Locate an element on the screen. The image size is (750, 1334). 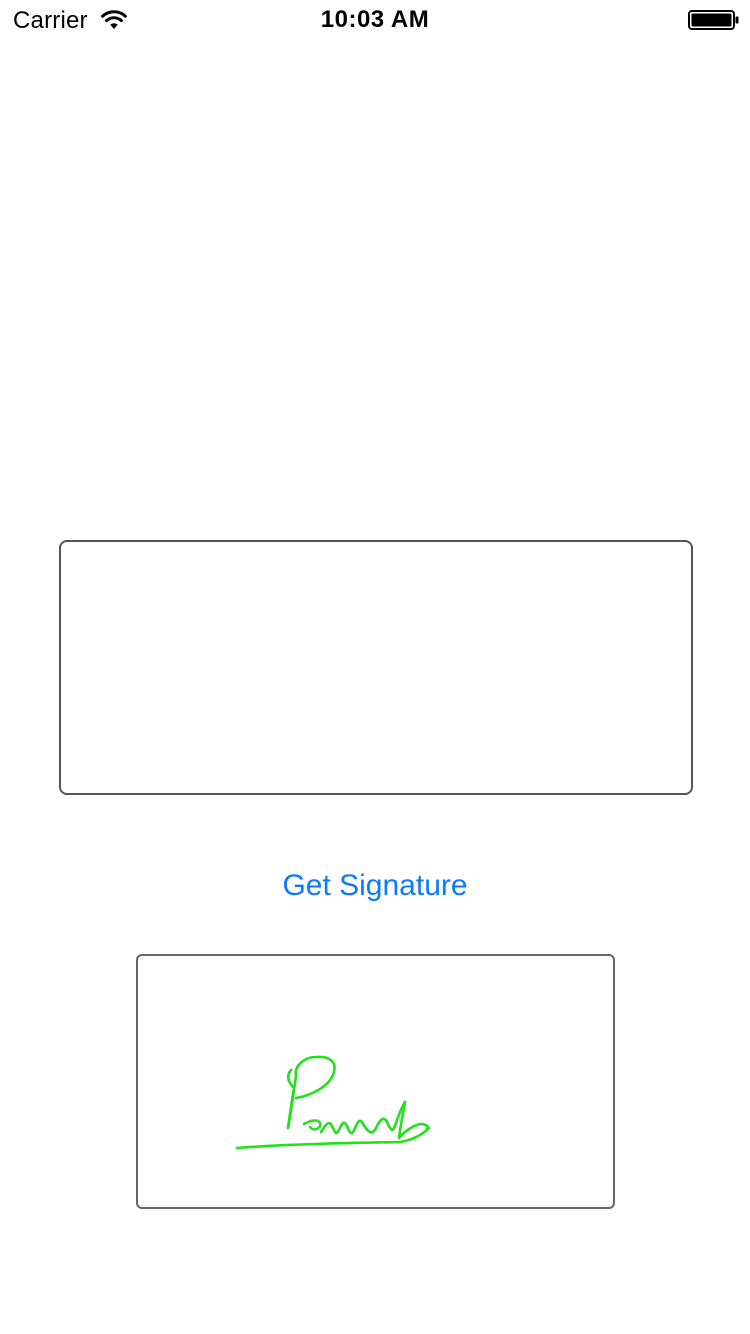
battery-full-icon is located at coordinates (713, 20).